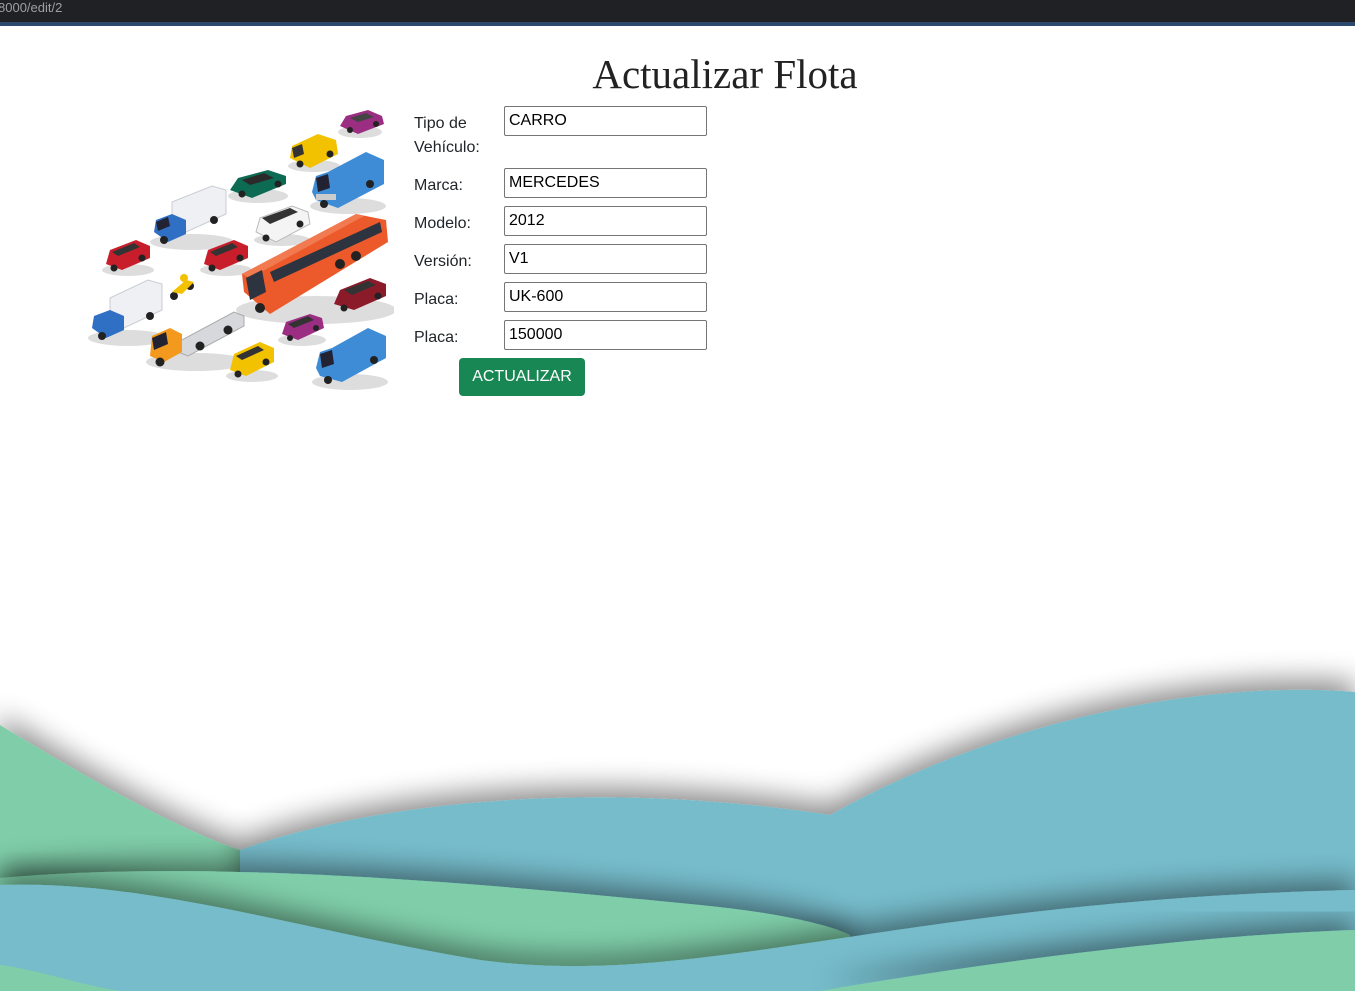 Image resolution: width=1355 pixels, height=991 pixels. What do you see at coordinates (605, 221) in the screenshot?
I see `model-input` at bounding box center [605, 221].